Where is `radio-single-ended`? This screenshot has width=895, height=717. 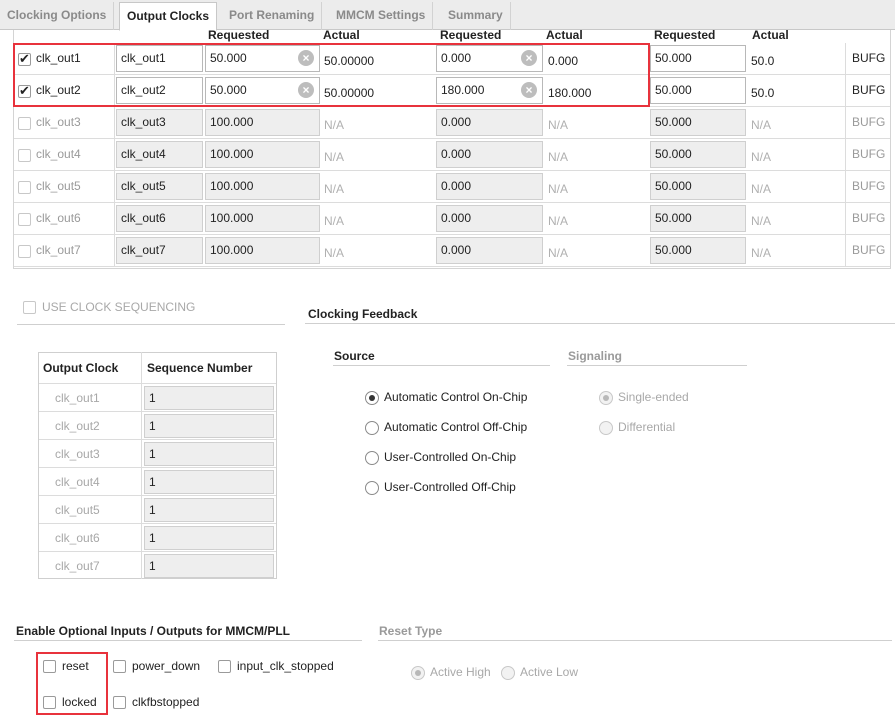
radio-single-ended is located at coordinates (606, 398).